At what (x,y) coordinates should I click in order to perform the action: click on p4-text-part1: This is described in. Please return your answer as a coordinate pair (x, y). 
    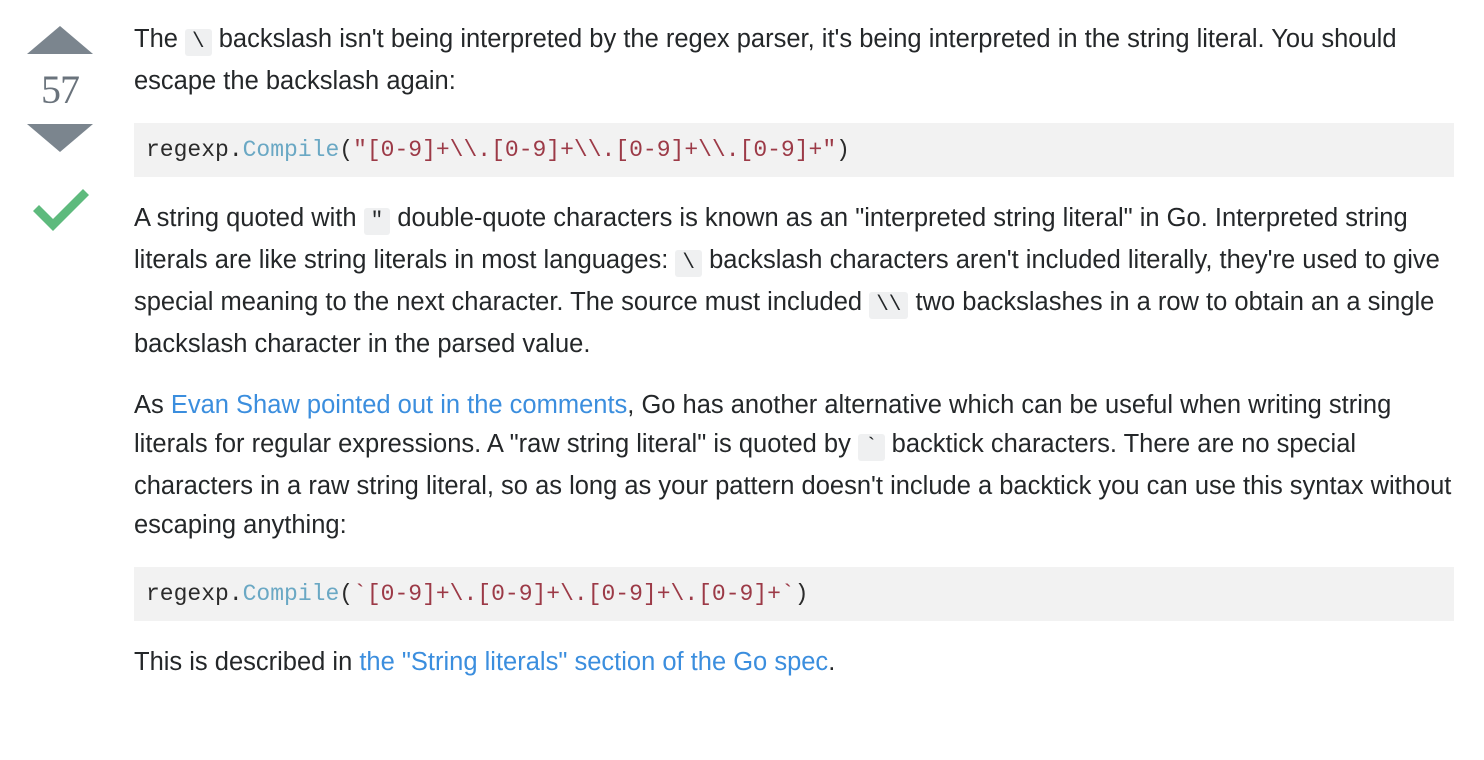
    Looking at the image, I should click on (247, 662).